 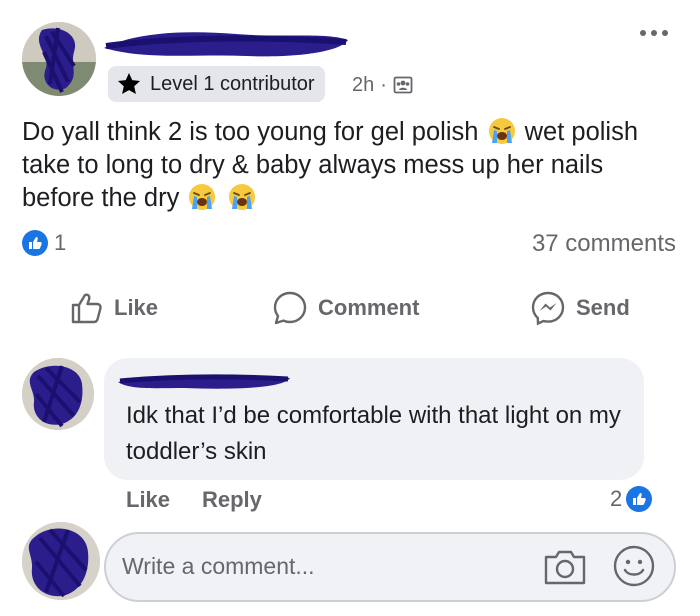 What do you see at coordinates (148, 500) in the screenshot?
I see `comment-like-button: Like` at bounding box center [148, 500].